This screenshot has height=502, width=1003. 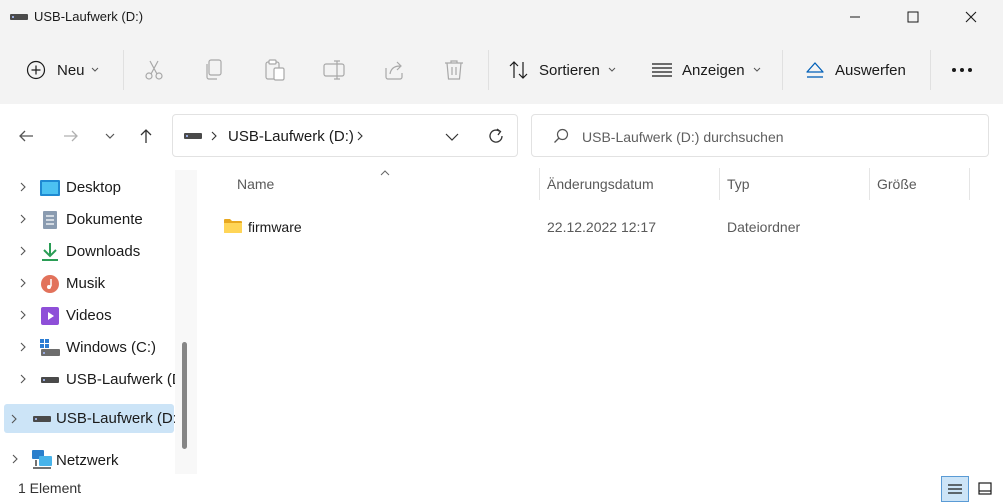 I want to click on eject-button-label: Auswerfen, so click(x=870, y=70).